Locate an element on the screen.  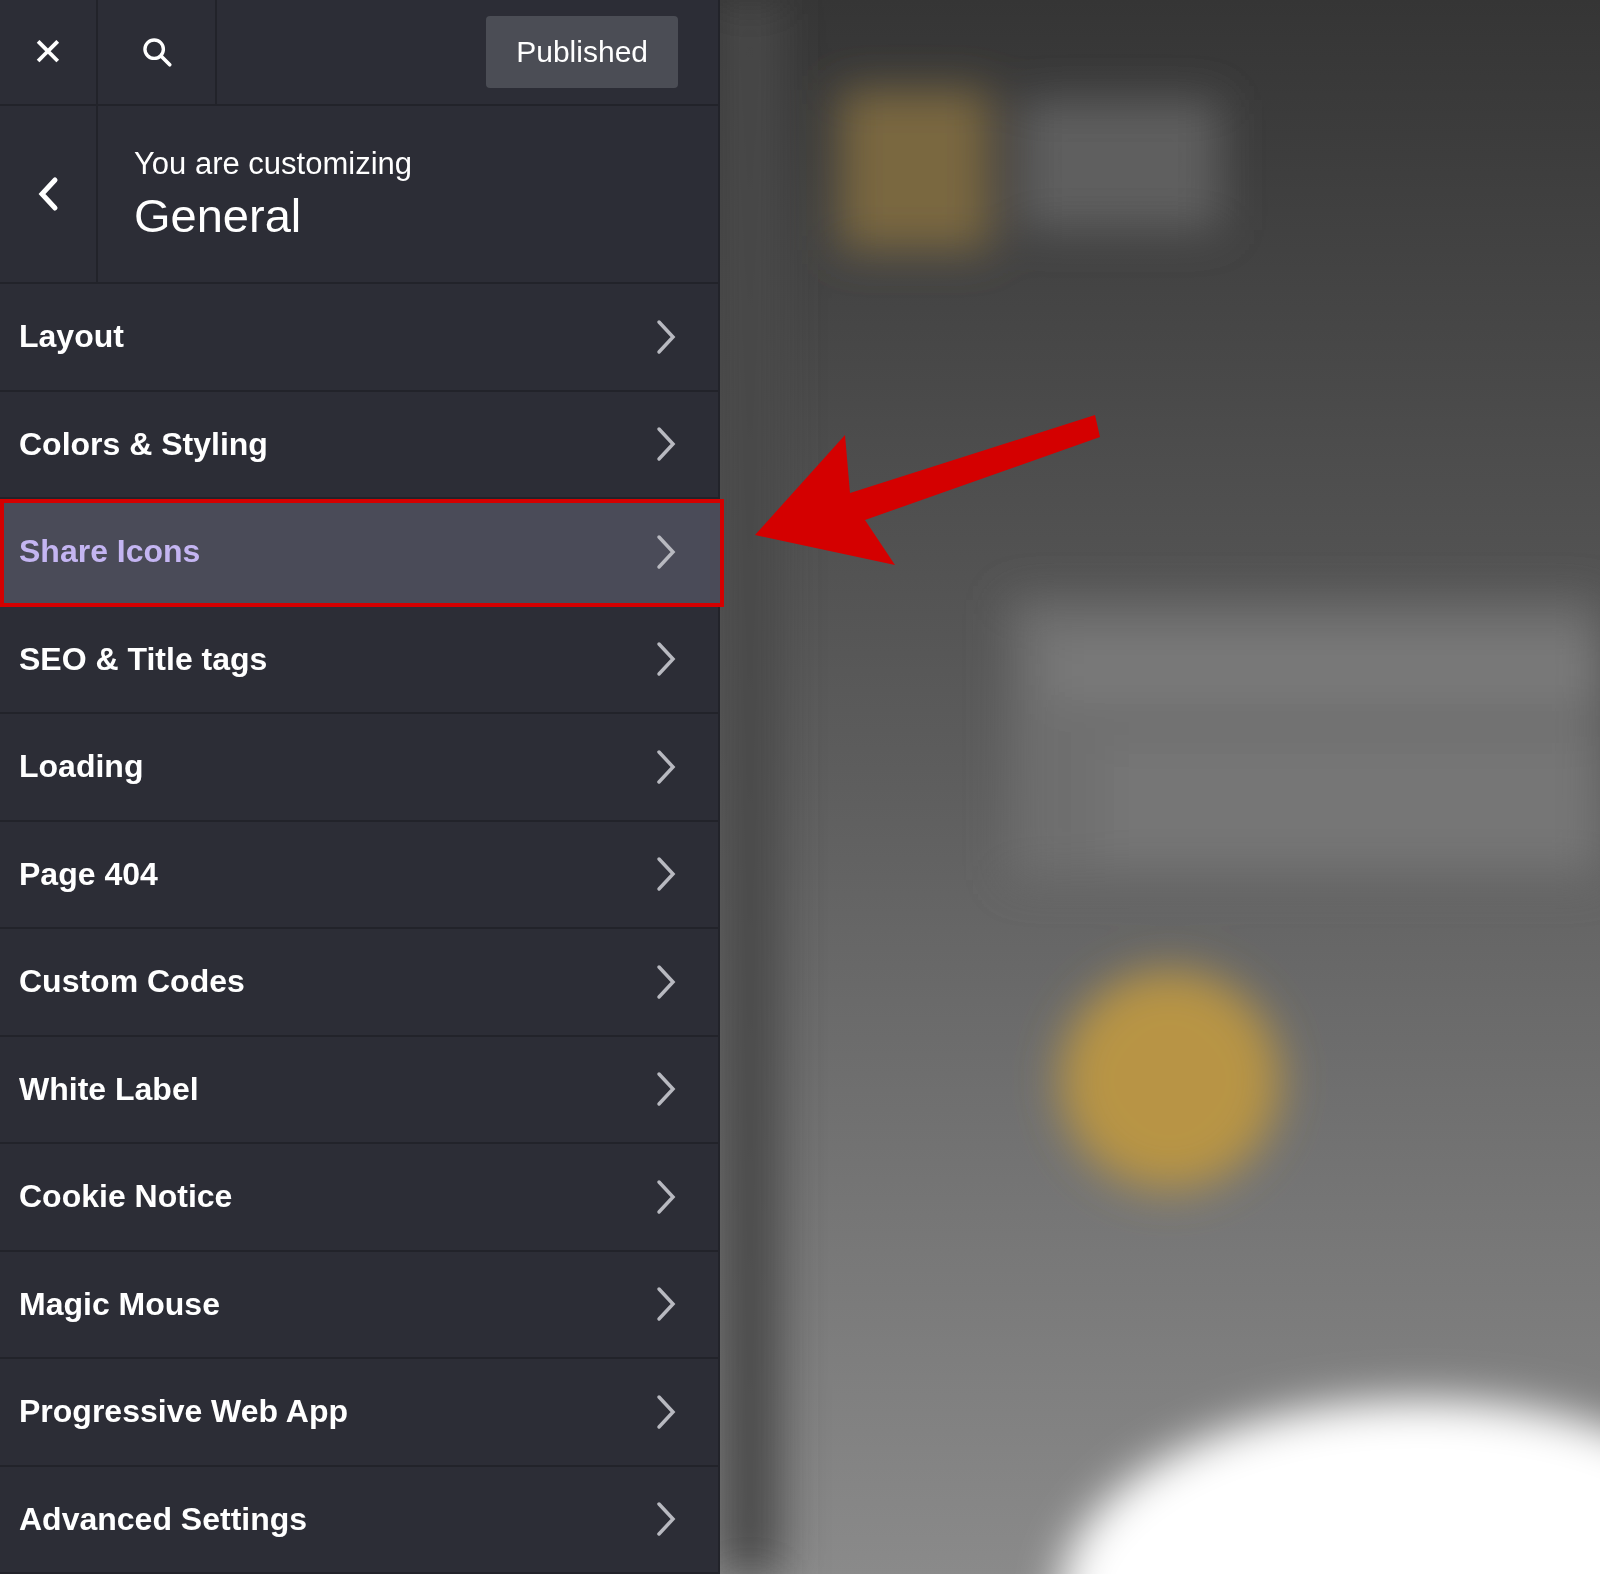
menu-item: Progressive Web App is located at coordinates (359, 1413).